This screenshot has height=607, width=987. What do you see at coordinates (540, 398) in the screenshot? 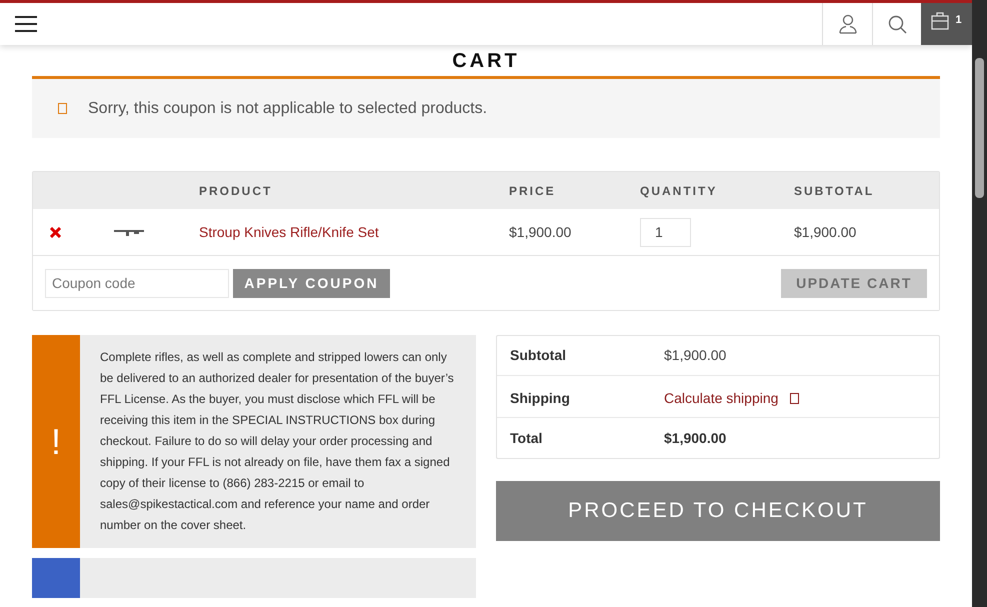
I see `totals-label: Shipping` at bounding box center [540, 398].